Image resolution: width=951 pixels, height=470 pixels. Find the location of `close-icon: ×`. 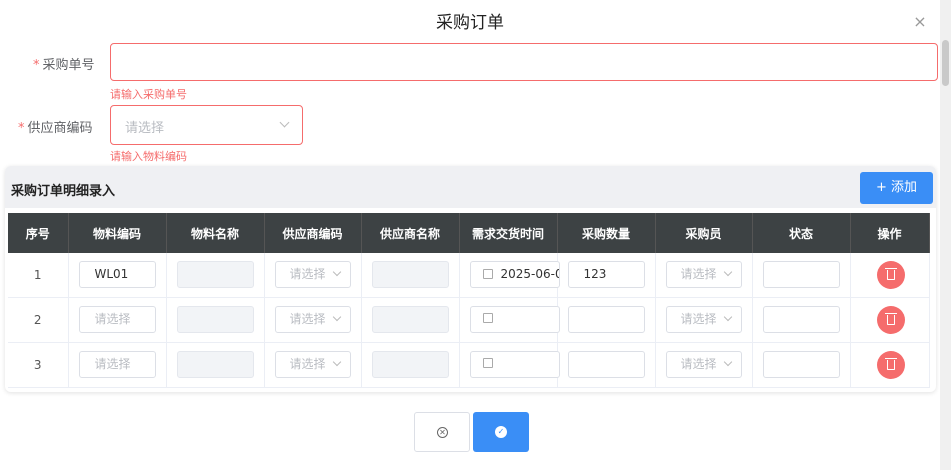

close-icon: × is located at coordinates (920, 22).